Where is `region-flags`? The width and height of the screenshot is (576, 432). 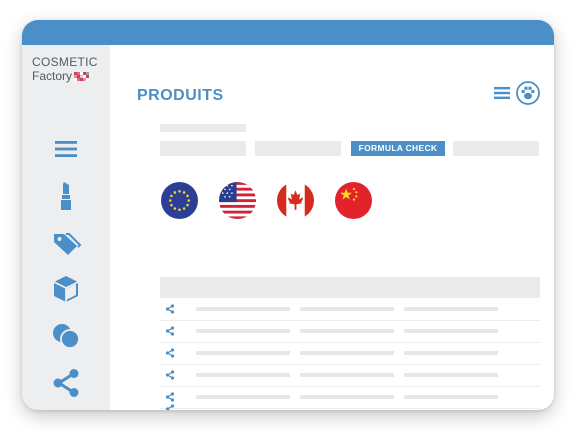 region-flags is located at coordinates (266, 200).